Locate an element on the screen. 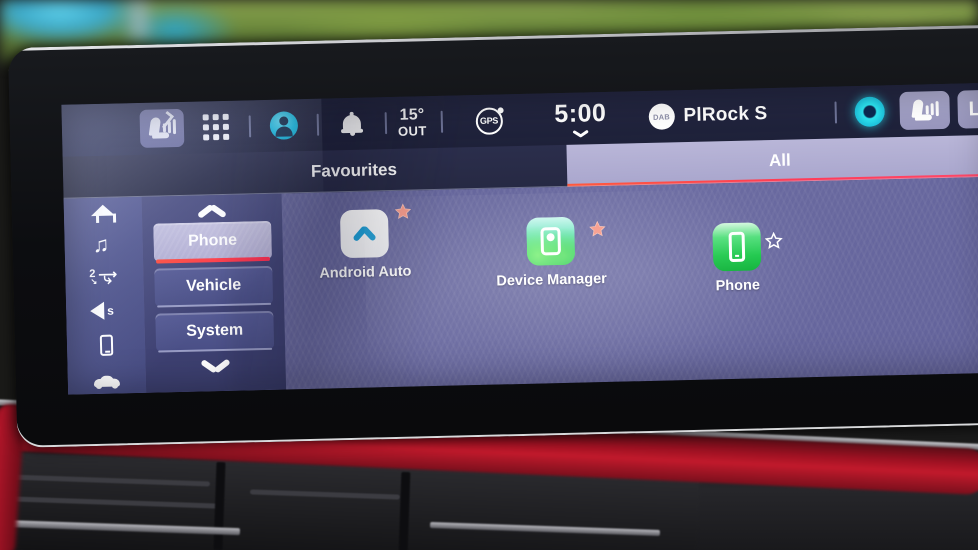 Image resolution: width=978 pixels, height=550 pixels. temperature-value: 15° is located at coordinates (412, 115).